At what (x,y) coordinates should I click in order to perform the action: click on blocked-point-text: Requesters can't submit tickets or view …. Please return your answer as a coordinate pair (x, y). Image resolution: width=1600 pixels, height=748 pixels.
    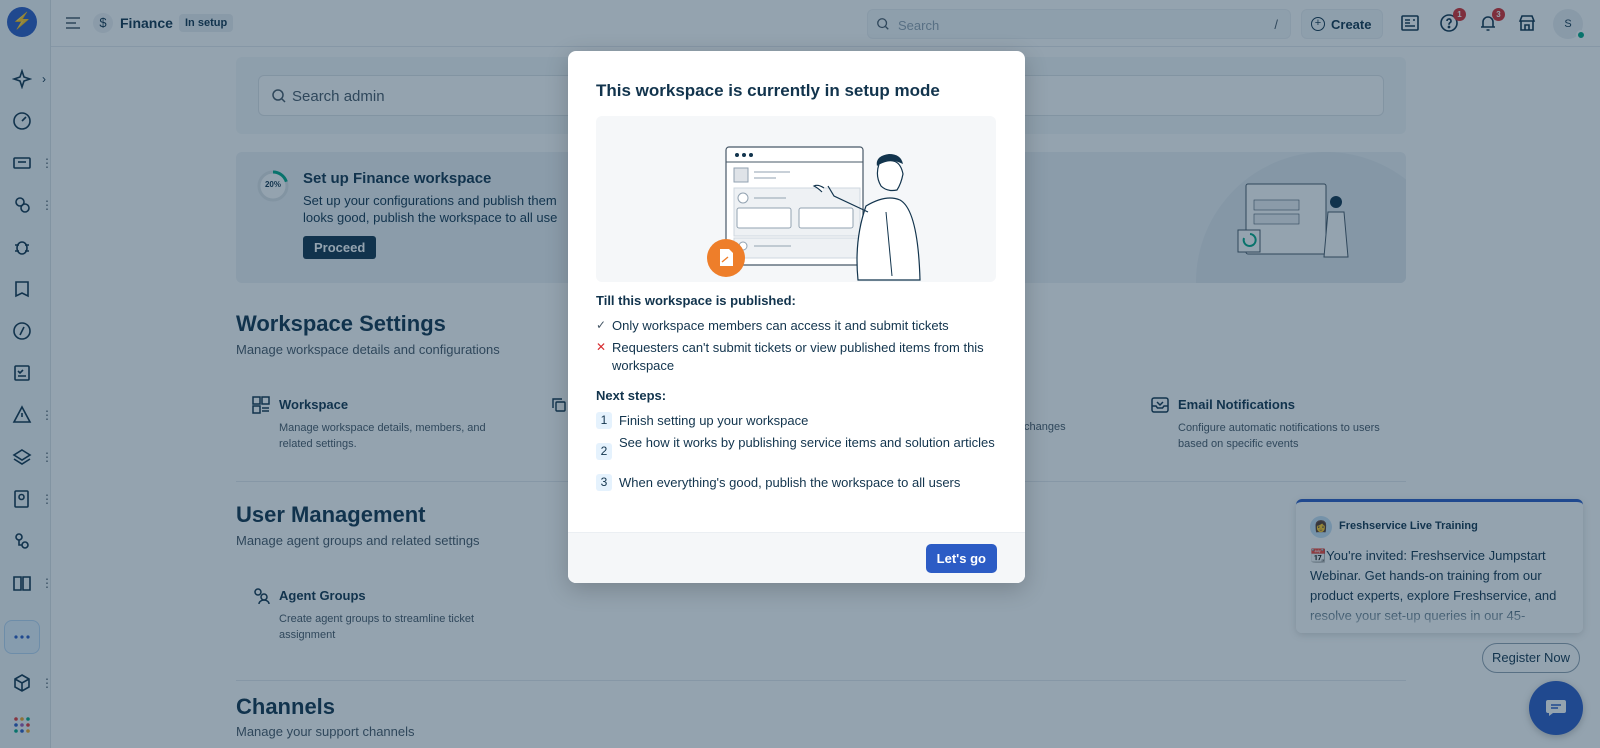
    Looking at the image, I should click on (798, 356).